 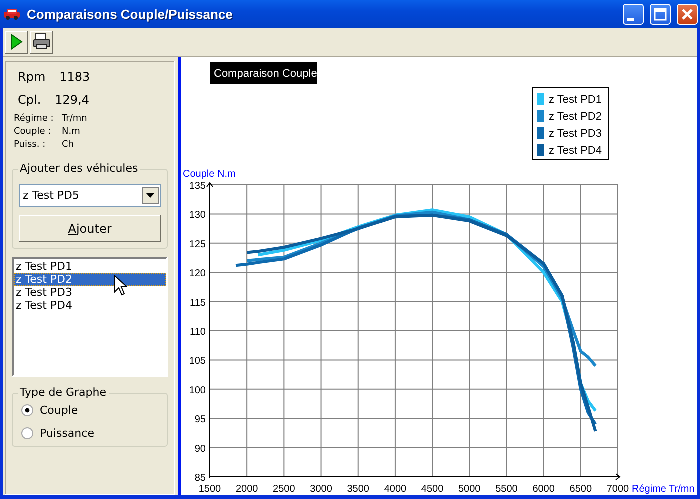 What do you see at coordinates (663, 489) in the screenshot?
I see `axis-title: Régime Tr/mn` at bounding box center [663, 489].